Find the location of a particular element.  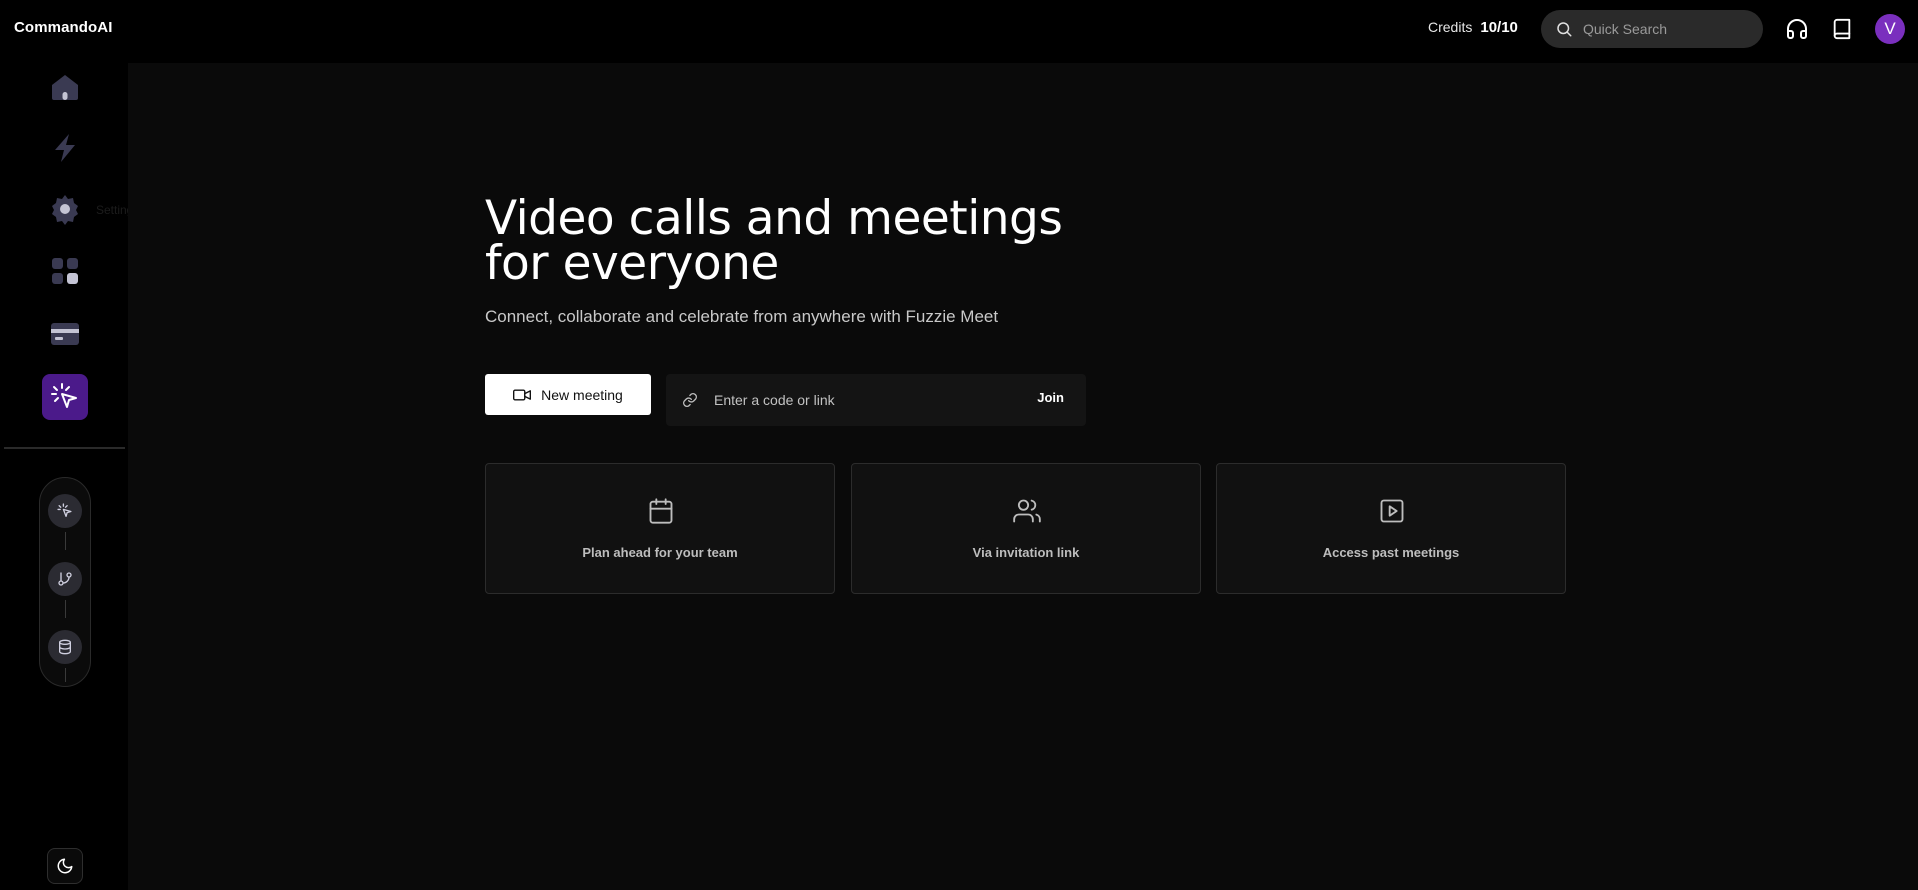

headphones-icon is located at coordinates (1797, 29).